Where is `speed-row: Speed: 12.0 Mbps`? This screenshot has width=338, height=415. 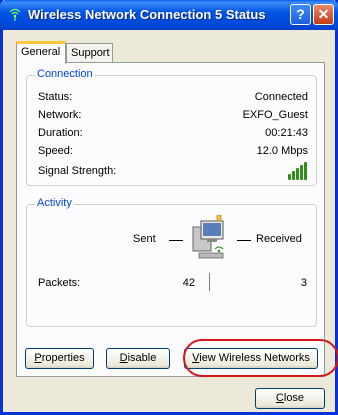 speed-row: Speed: 12.0 Mbps is located at coordinates (173, 152).